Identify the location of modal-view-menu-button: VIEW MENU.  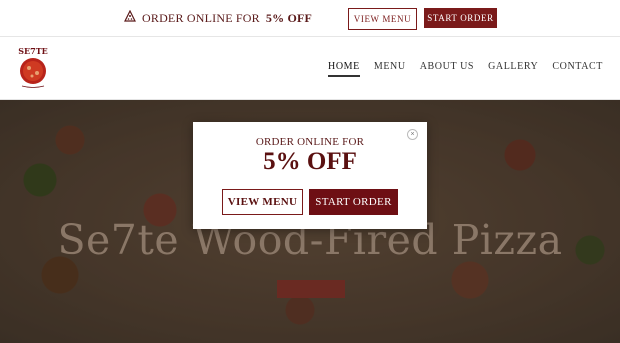
(262, 202).